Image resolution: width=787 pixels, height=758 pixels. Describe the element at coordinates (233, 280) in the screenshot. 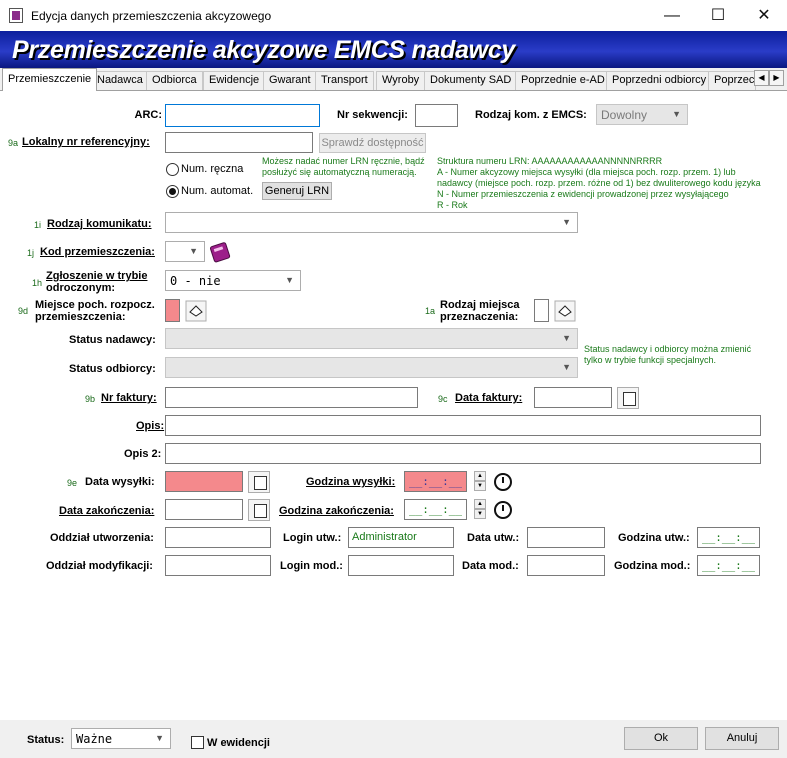

I see `zgloszenie-select: 0 - nie ▼` at that location.